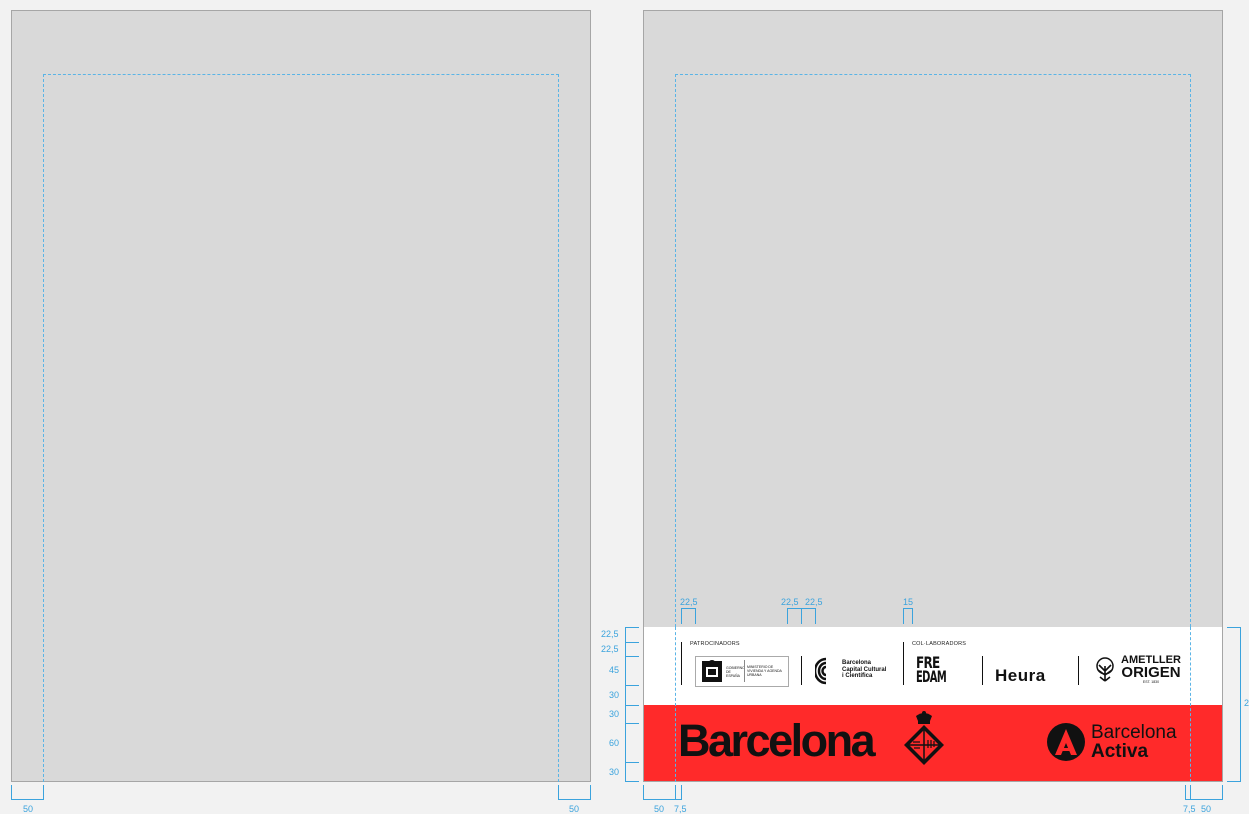  I want to click on collaborators-divider, so click(903, 663).